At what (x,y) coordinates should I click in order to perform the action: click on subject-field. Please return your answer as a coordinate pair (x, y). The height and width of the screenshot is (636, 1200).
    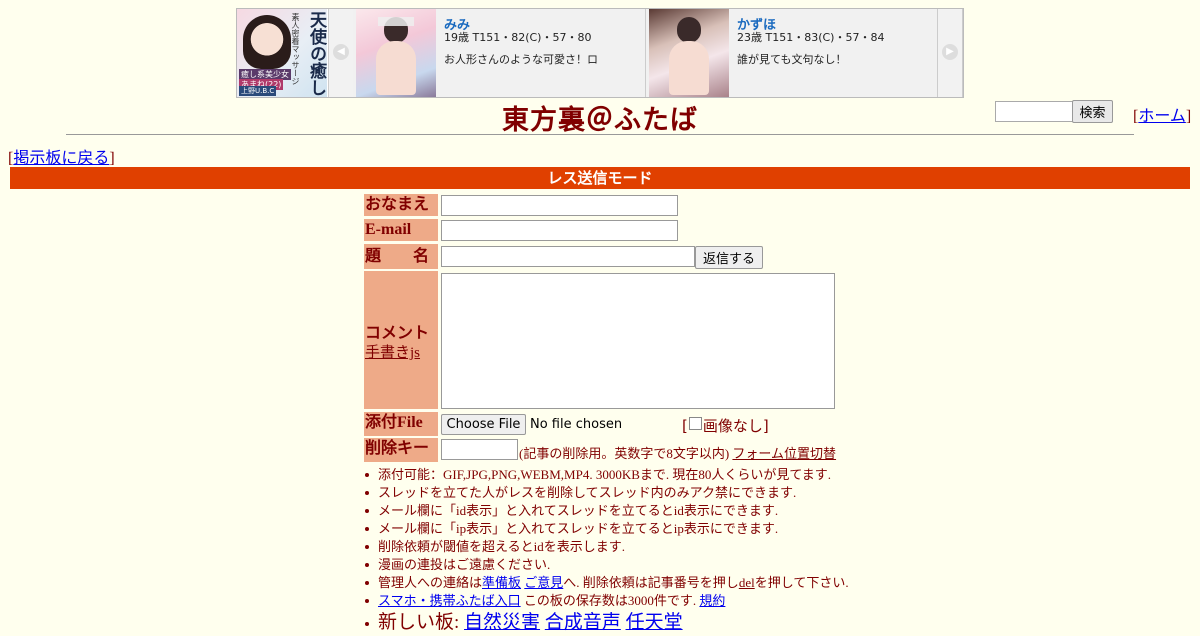
    Looking at the image, I should click on (568, 256).